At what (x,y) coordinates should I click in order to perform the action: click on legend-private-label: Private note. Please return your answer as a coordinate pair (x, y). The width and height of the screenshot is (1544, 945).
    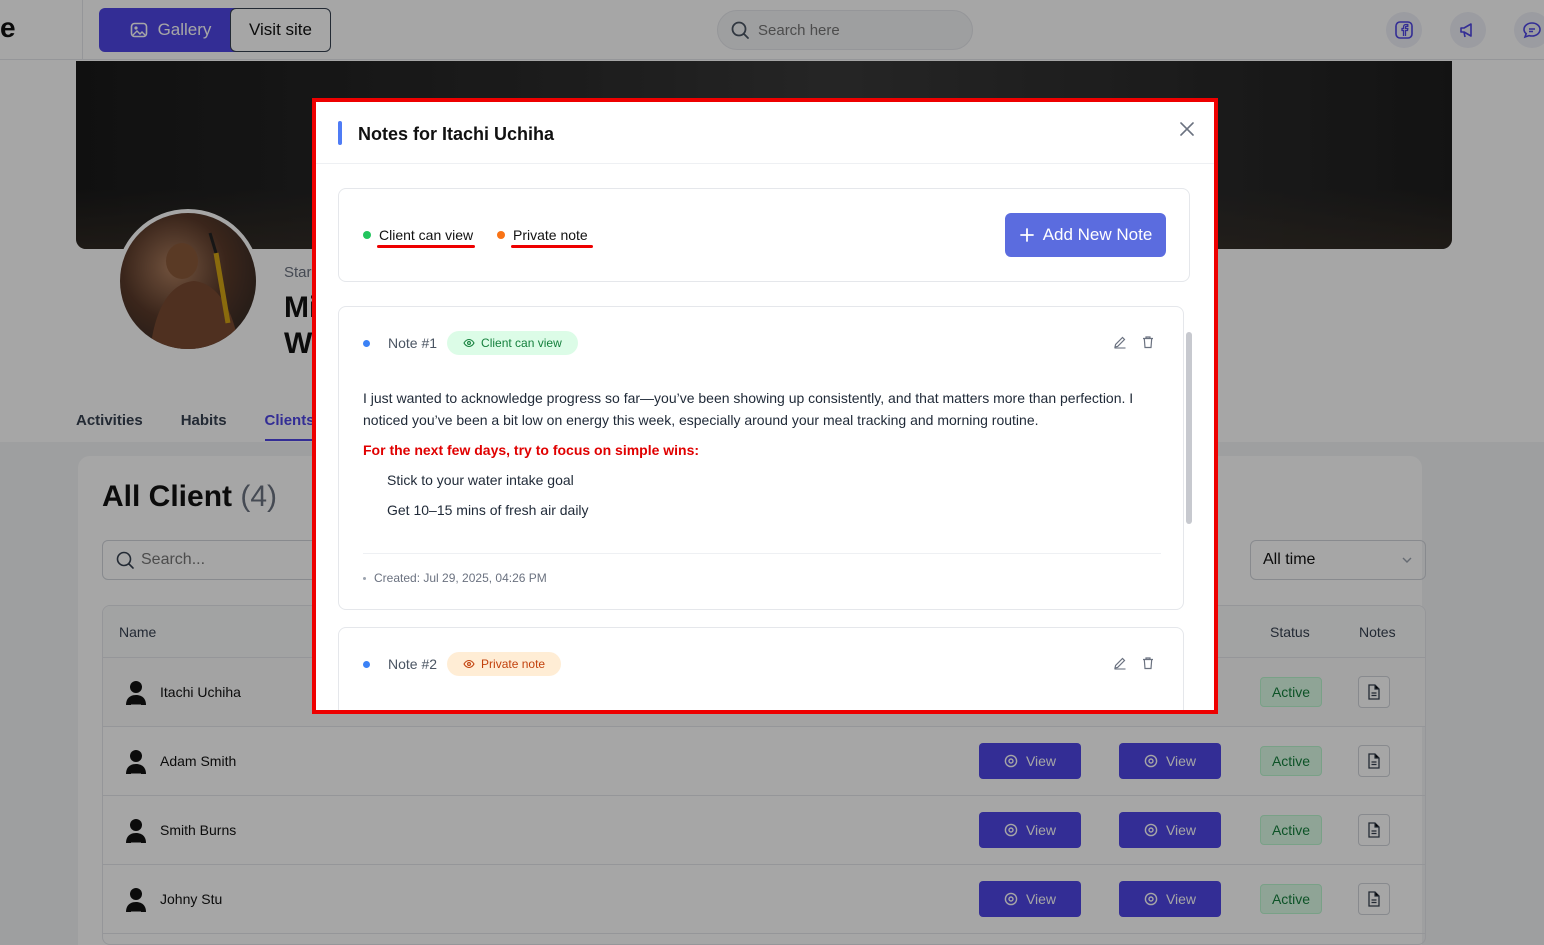
    Looking at the image, I should click on (550, 235).